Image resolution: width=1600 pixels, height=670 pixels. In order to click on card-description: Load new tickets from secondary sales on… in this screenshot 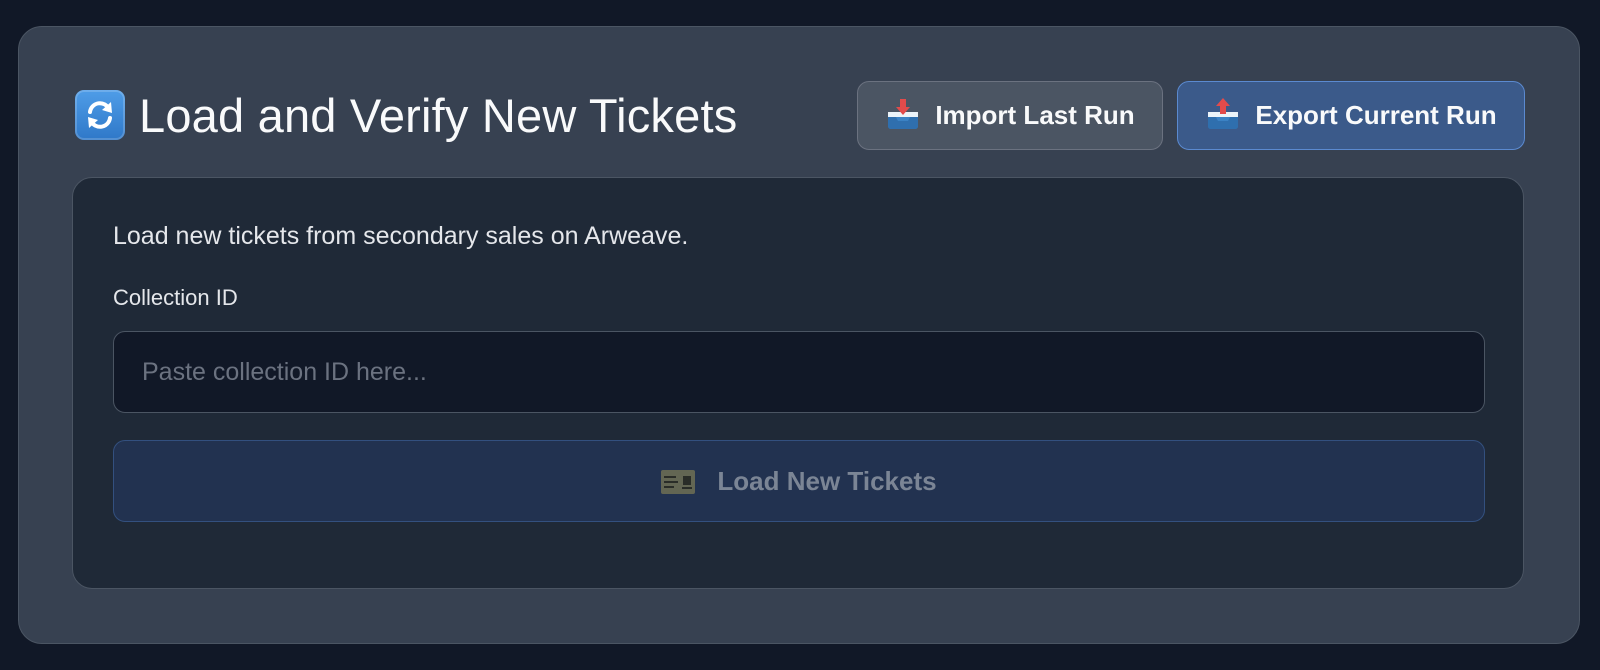, I will do `click(401, 236)`.